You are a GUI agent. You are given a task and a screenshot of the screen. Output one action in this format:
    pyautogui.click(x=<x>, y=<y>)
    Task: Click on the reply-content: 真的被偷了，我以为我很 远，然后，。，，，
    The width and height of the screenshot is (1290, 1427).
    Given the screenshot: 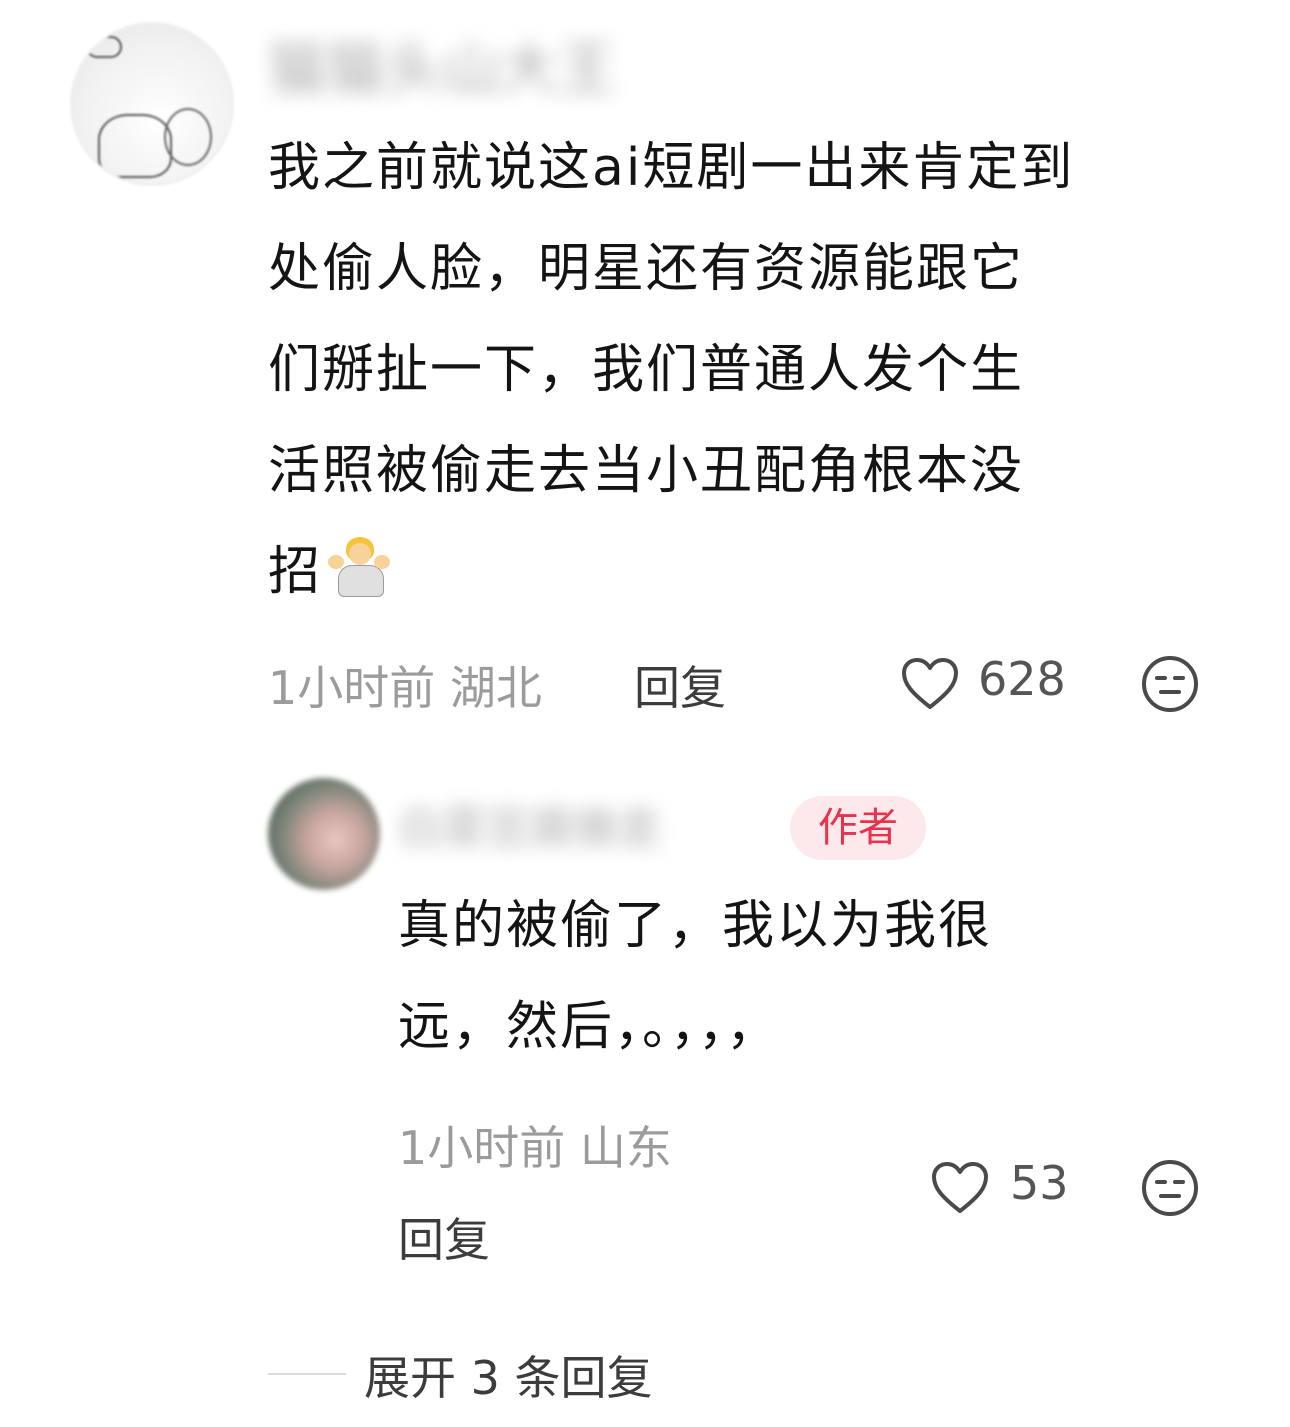 What is the action you would take?
    pyautogui.click(x=778, y=977)
    